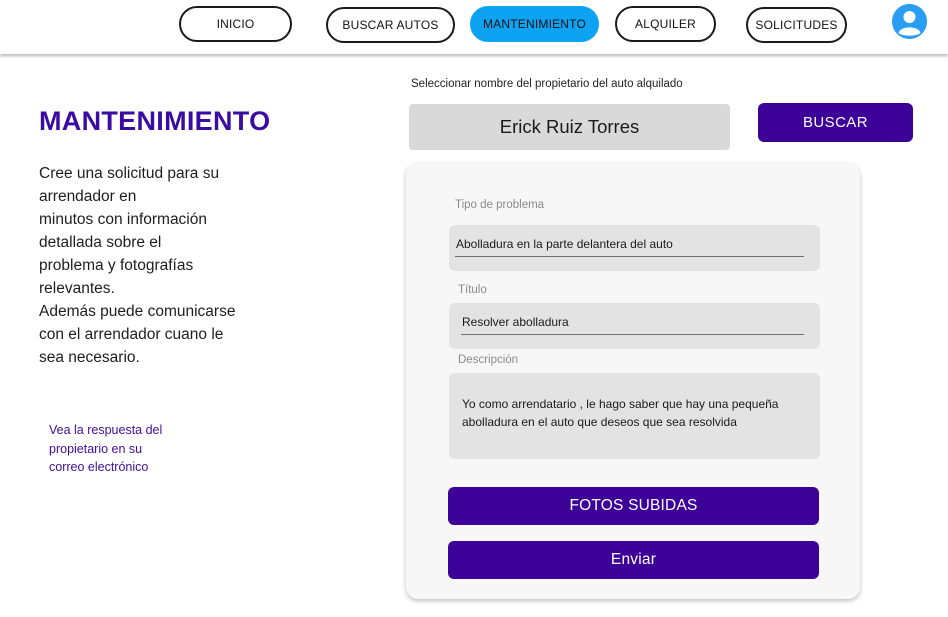 The height and width of the screenshot is (617, 948). What do you see at coordinates (796, 25) in the screenshot?
I see `nav-tab-solicitudes: SOLICITUDES` at bounding box center [796, 25].